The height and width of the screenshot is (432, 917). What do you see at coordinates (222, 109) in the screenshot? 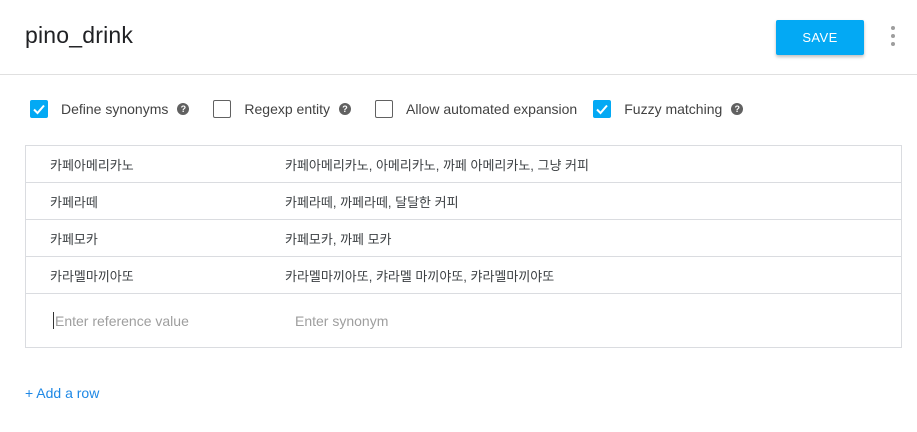
I see `regexp-entity-checkbox` at bounding box center [222, 109].